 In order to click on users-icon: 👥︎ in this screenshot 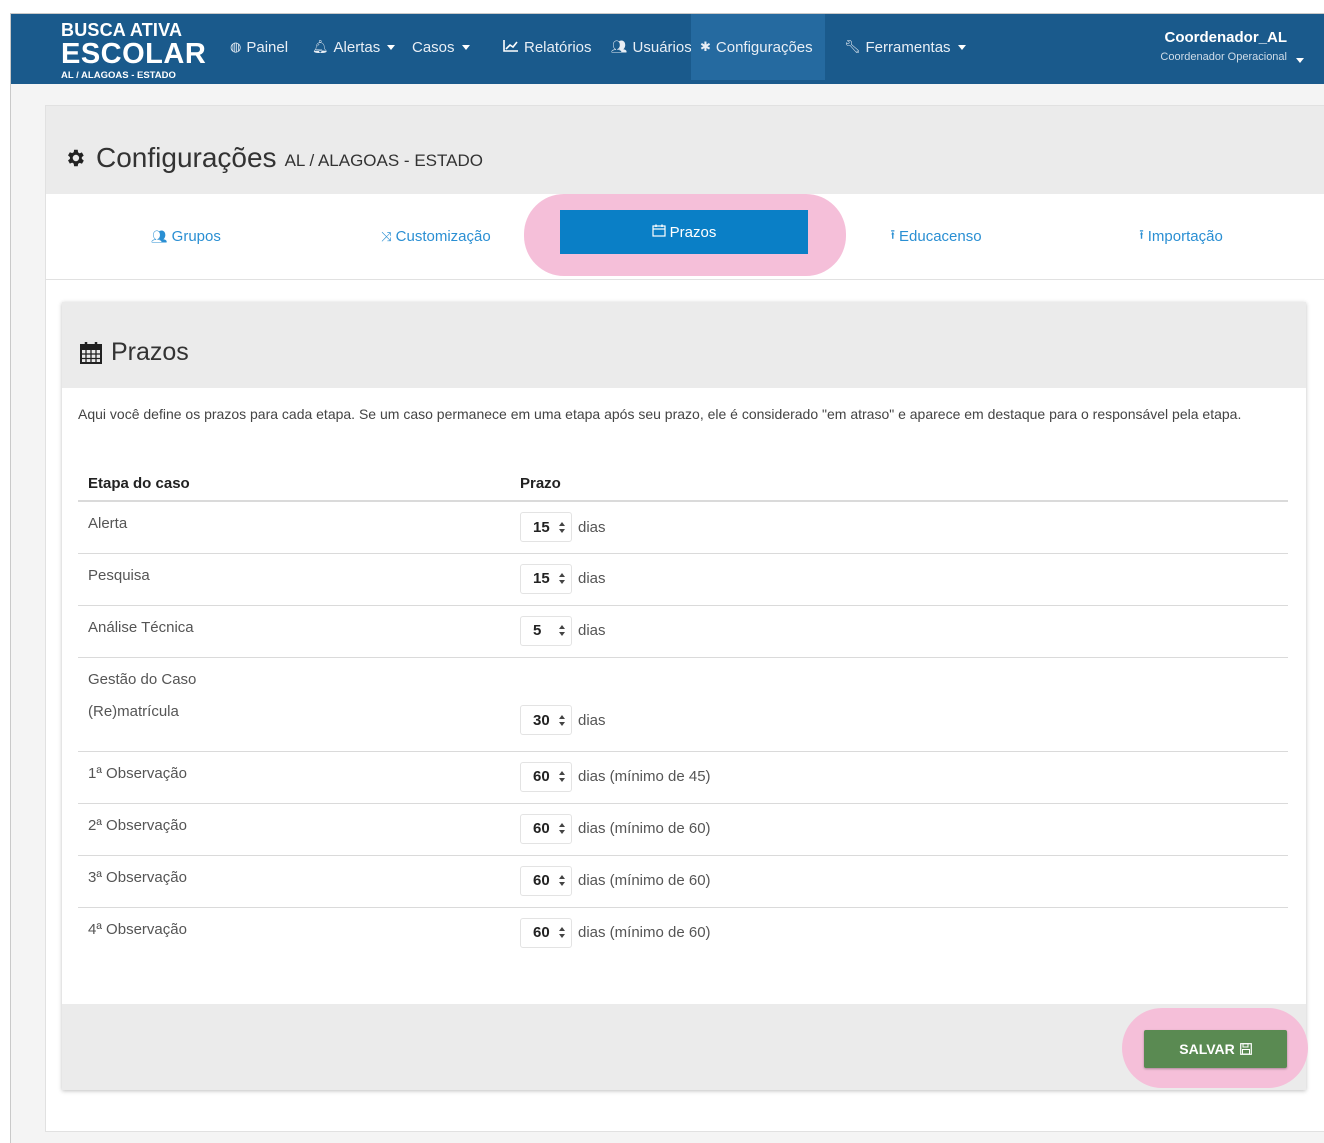, I will do `click(619, 46)`.